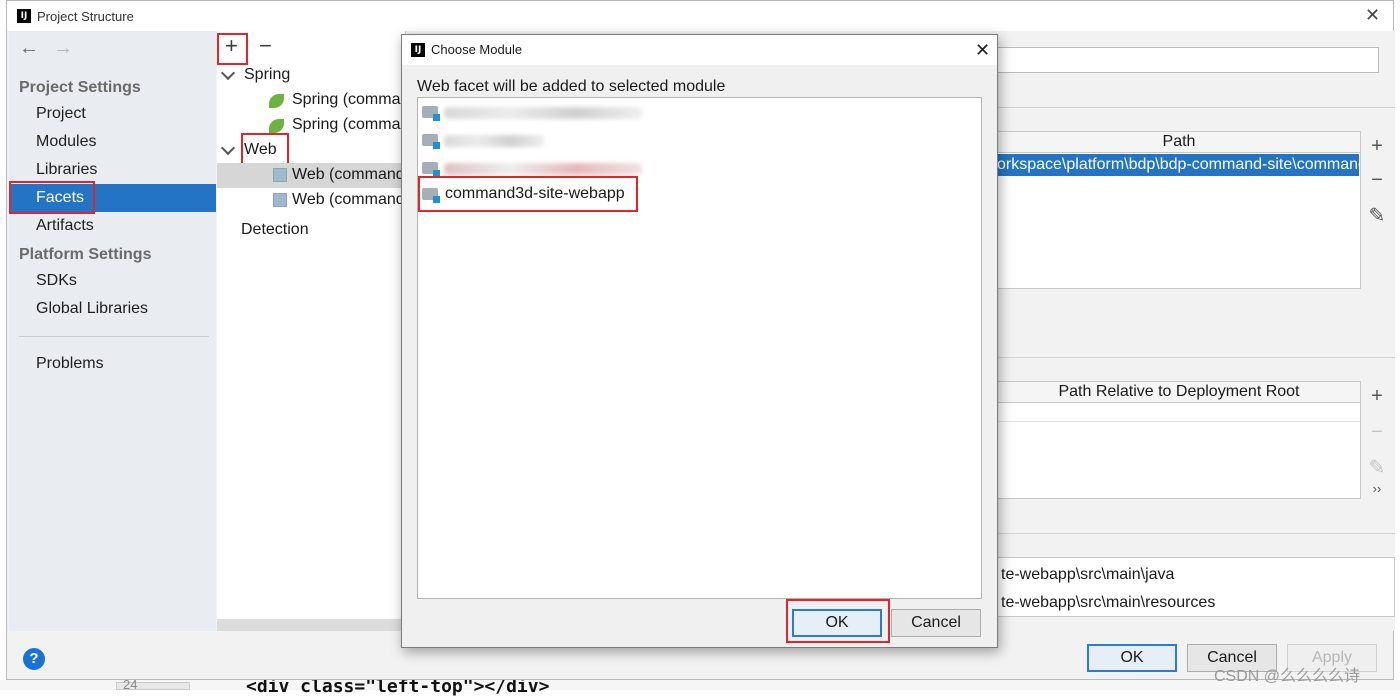 This screenshot has height=697, width=1400. I want to click on remove-facet-button: −, so click(265, 46).